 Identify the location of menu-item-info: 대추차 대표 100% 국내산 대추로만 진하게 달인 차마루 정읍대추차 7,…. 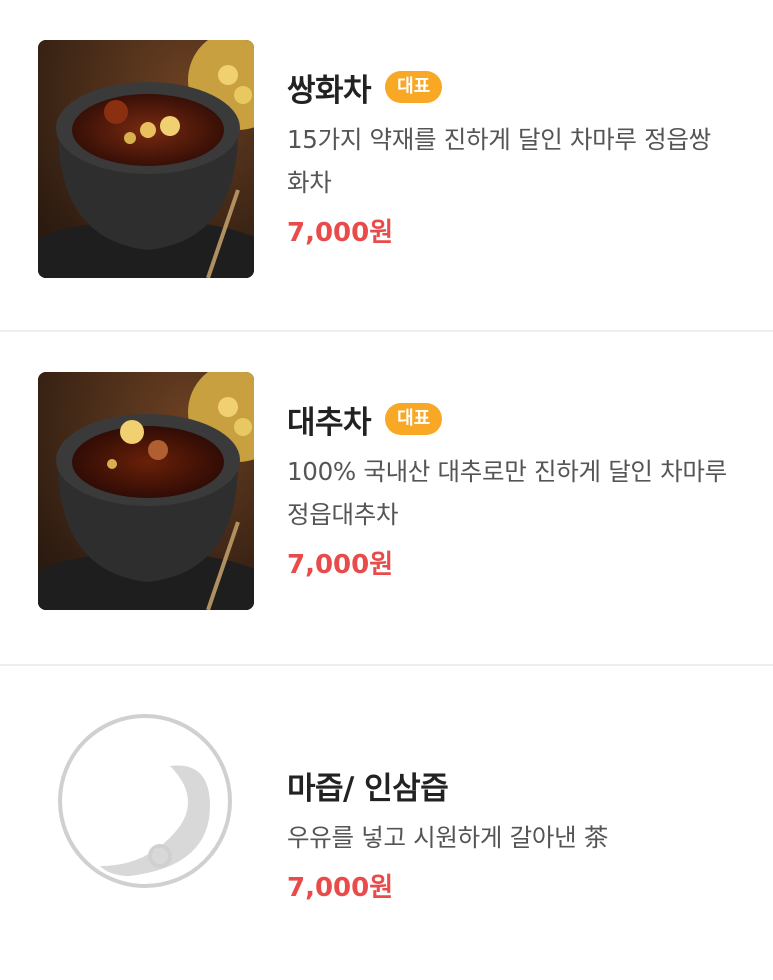
(510, 488).